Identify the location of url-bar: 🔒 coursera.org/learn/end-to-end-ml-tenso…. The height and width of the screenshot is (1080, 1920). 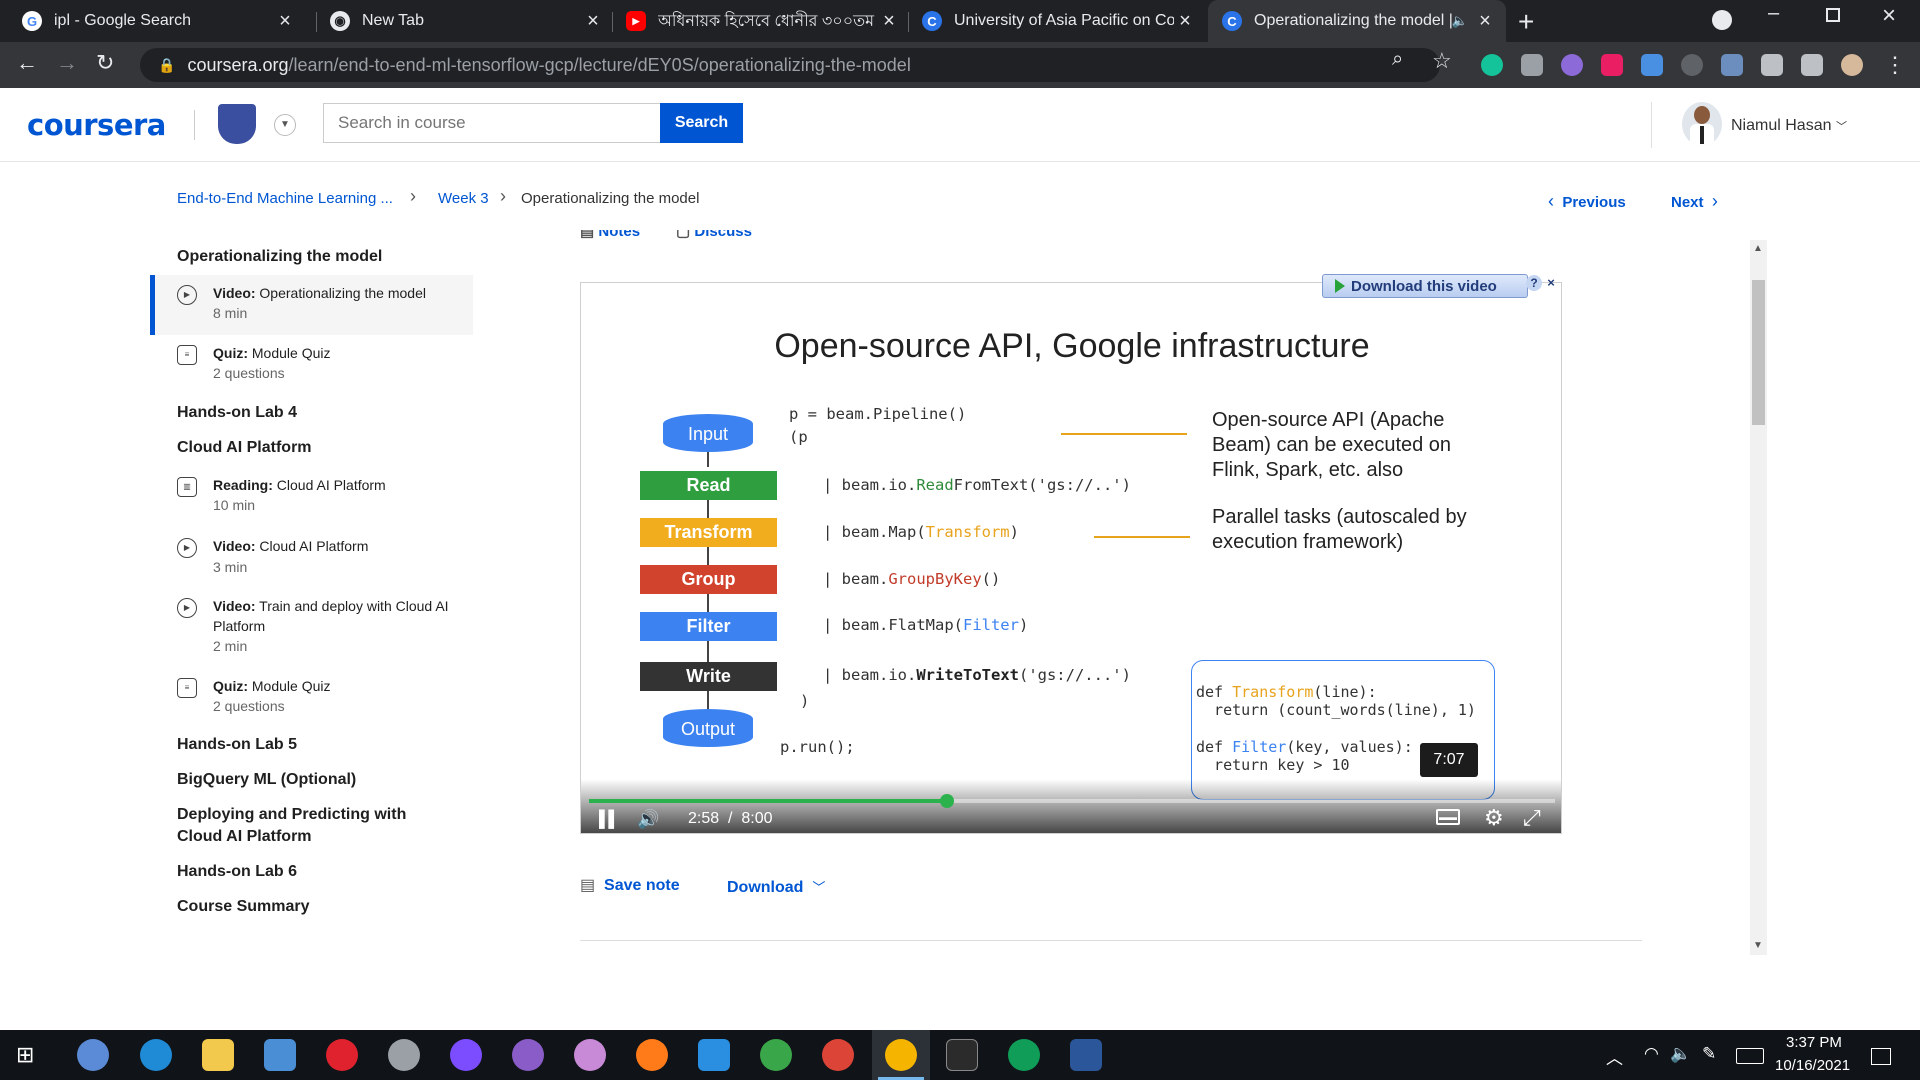
(790, 65).